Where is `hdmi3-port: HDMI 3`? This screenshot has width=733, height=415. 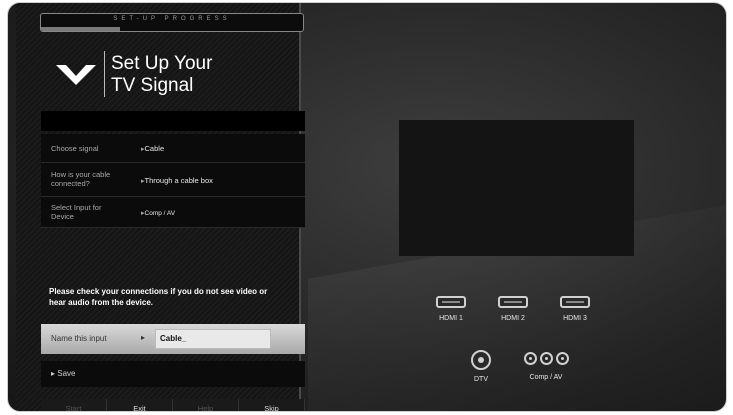 hdmi3-port: HDMI 3 is located at coordinates (575, 309).